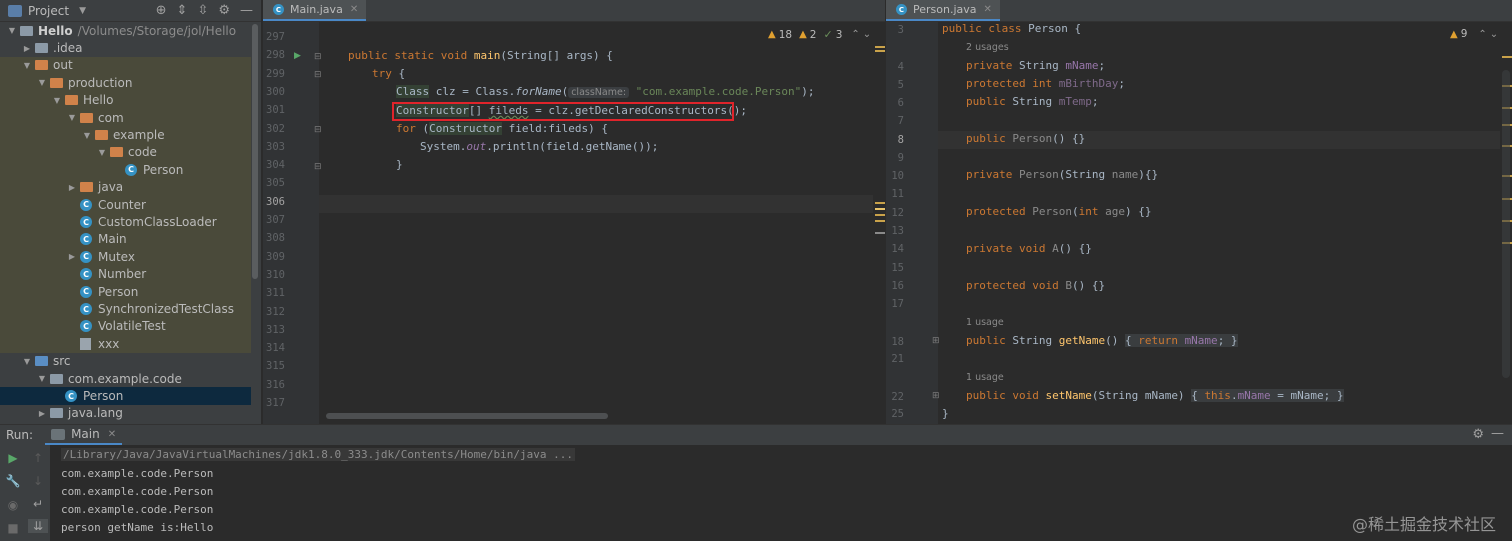  Describe the element at coordinates (125, 413) in the screenshot. I see `tree-item: ▶ java.lang` at that location.